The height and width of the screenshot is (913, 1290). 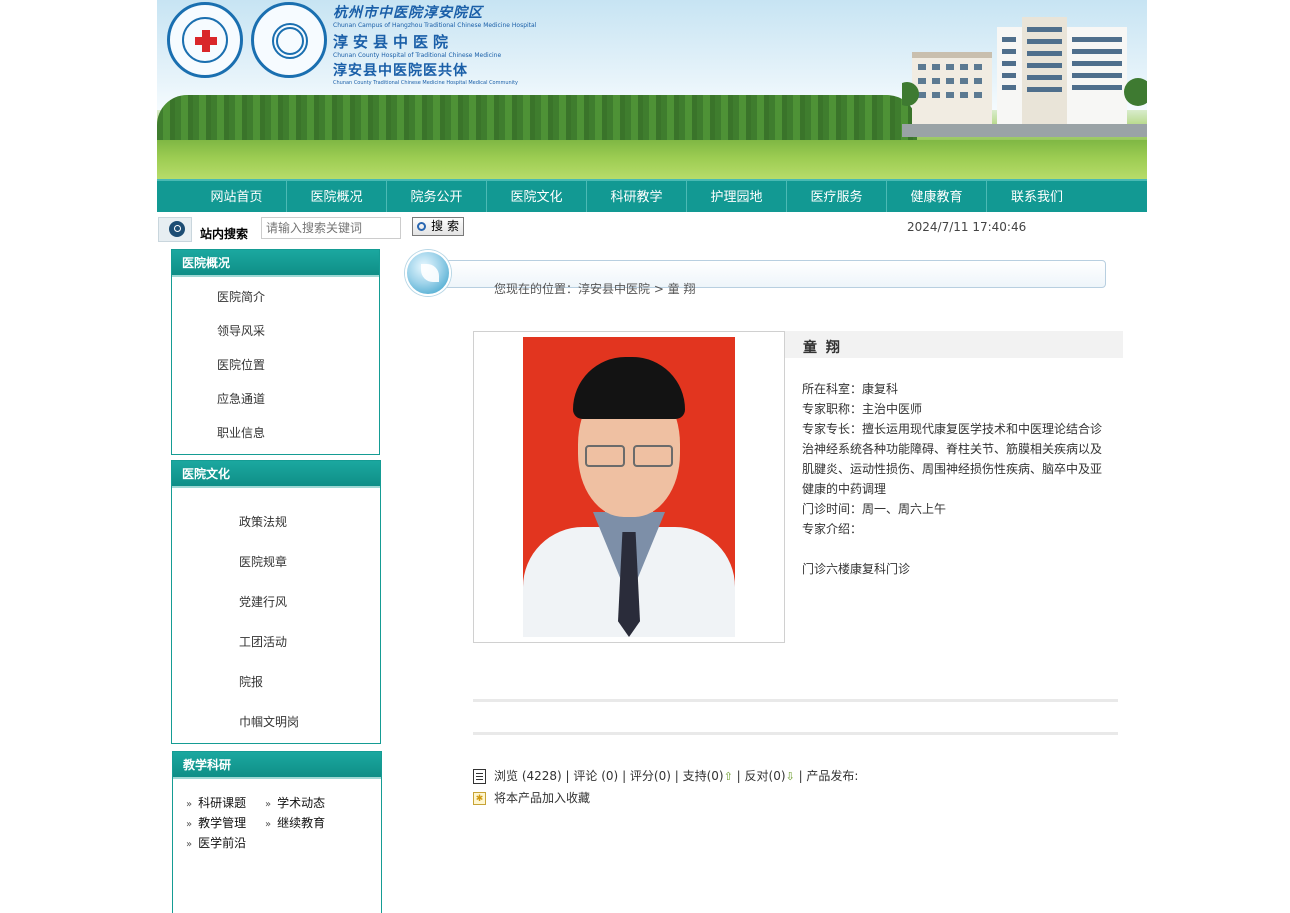 I want to click on favorite-star-icon: ✱, so click(x=479, y=798).